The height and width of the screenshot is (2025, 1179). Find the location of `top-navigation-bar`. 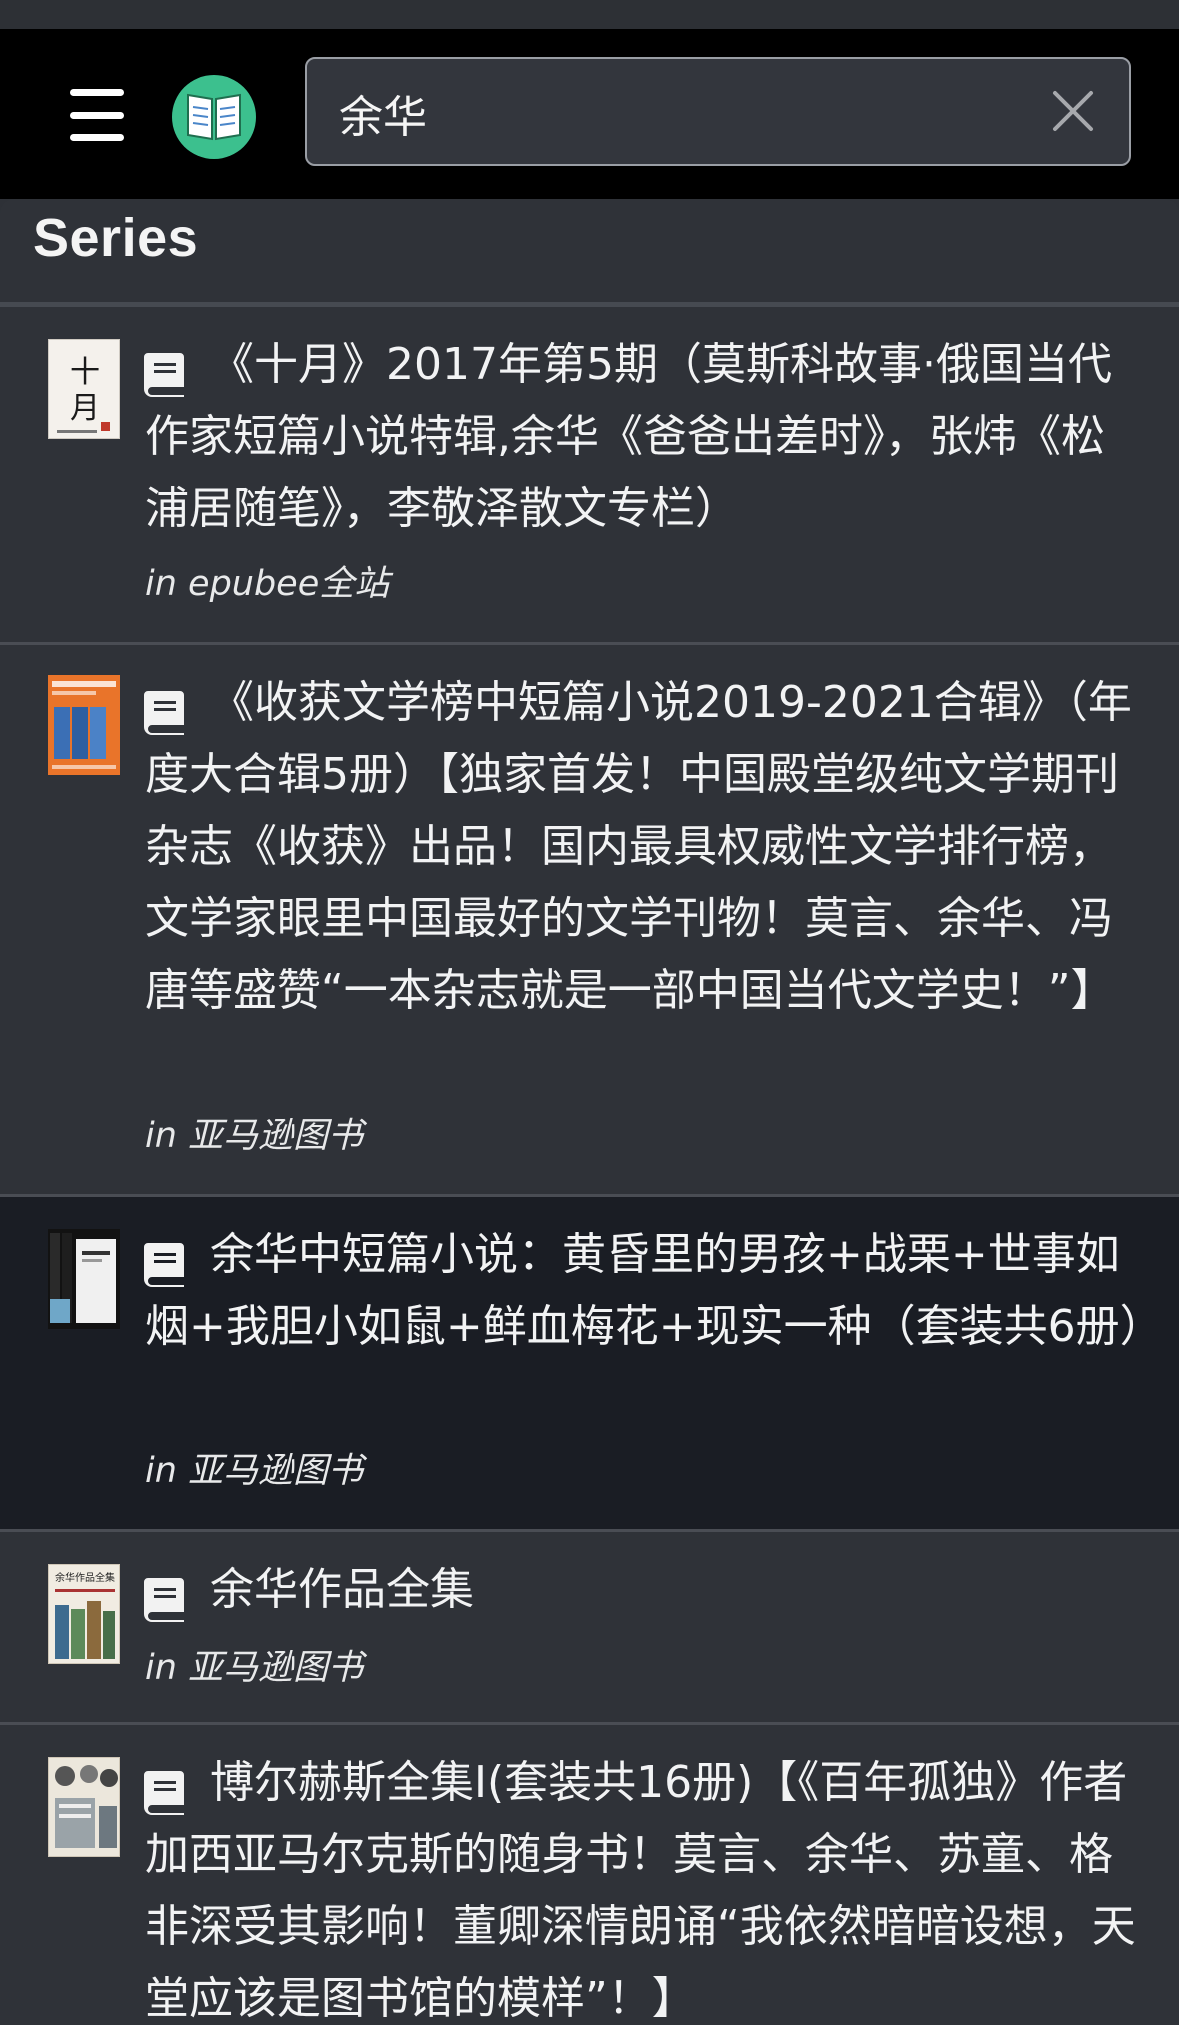

top-navigation-bar is located at coordinates (589, 114).